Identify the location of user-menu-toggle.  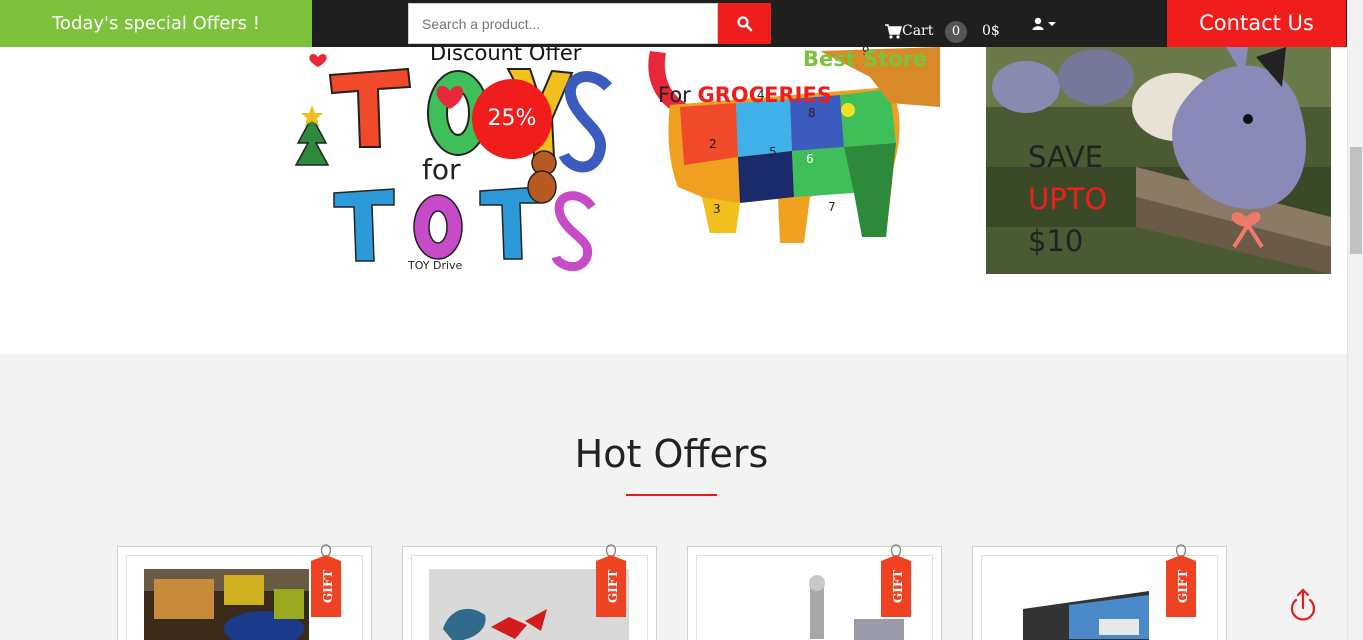
(1044, 24).